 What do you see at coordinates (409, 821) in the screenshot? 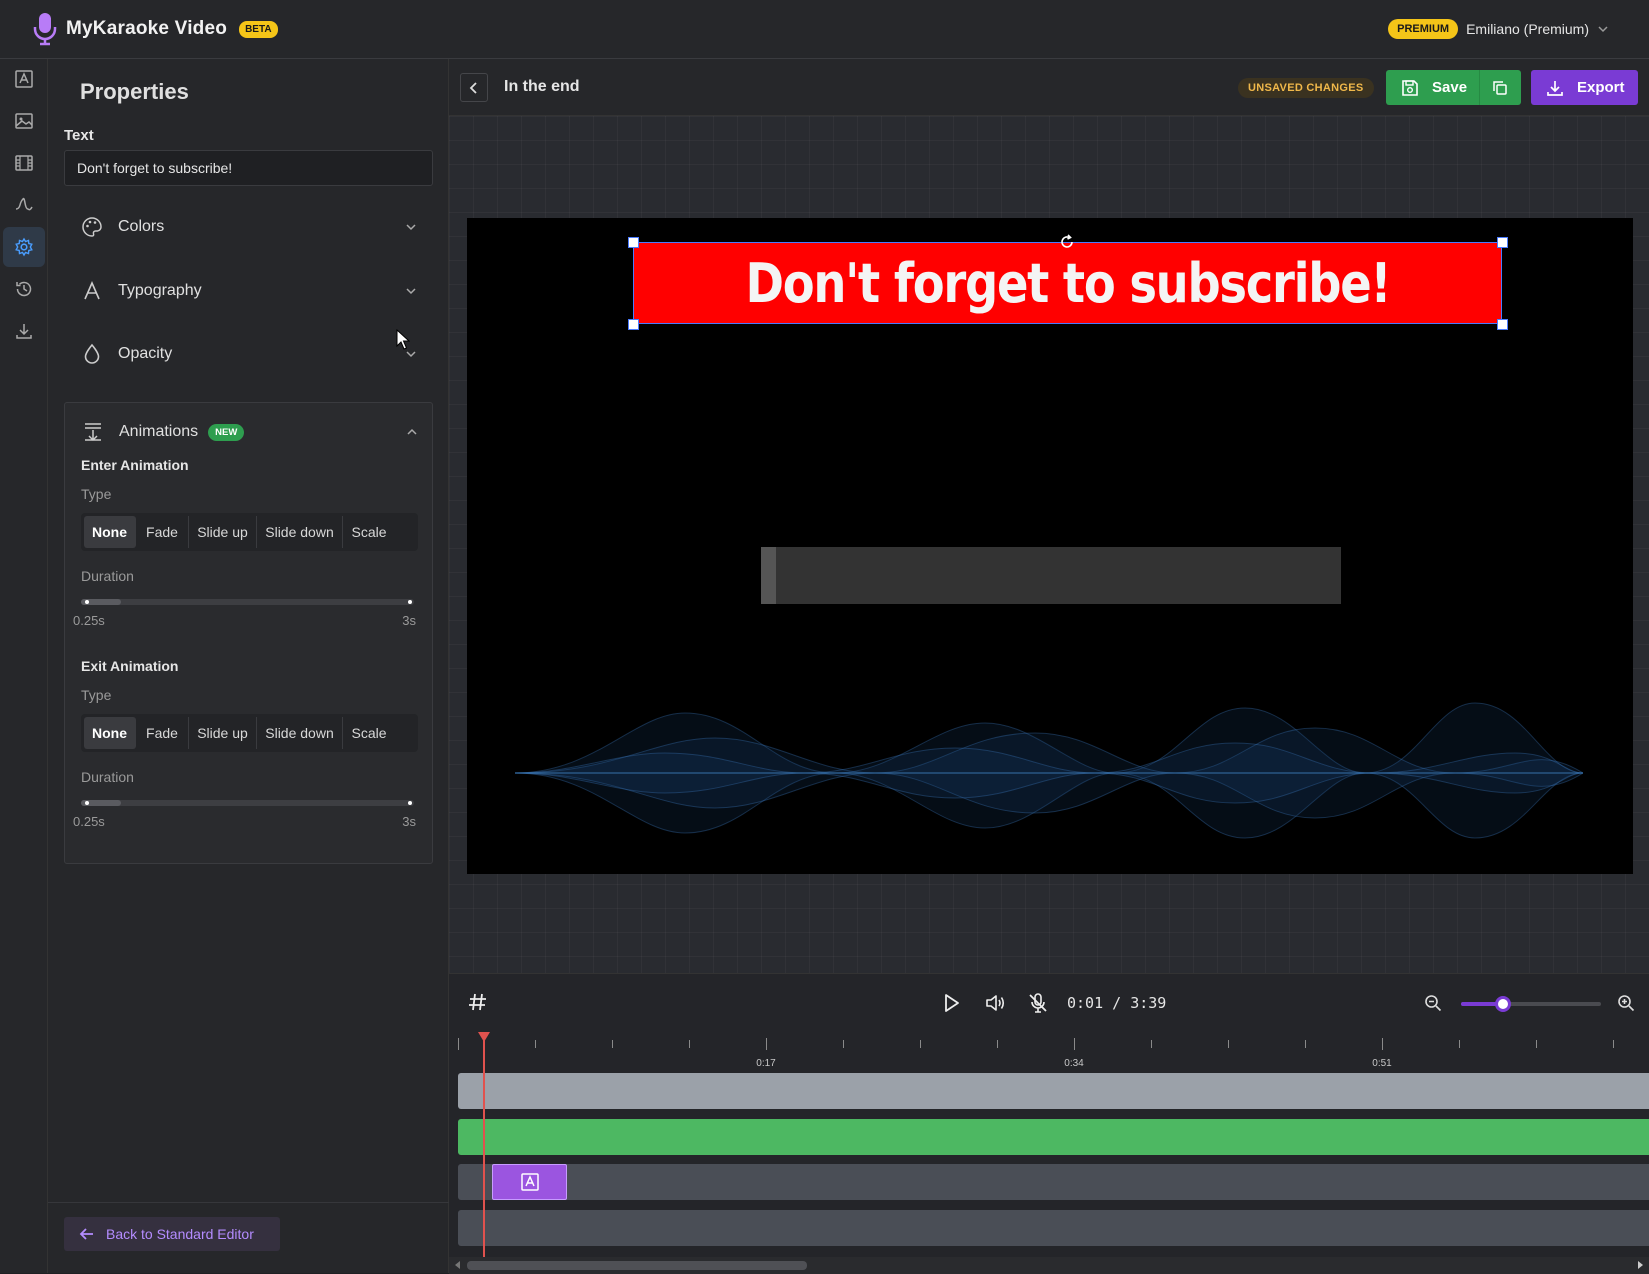
I see `exit-duration-max: 3s` at bounding box center [409, 821].